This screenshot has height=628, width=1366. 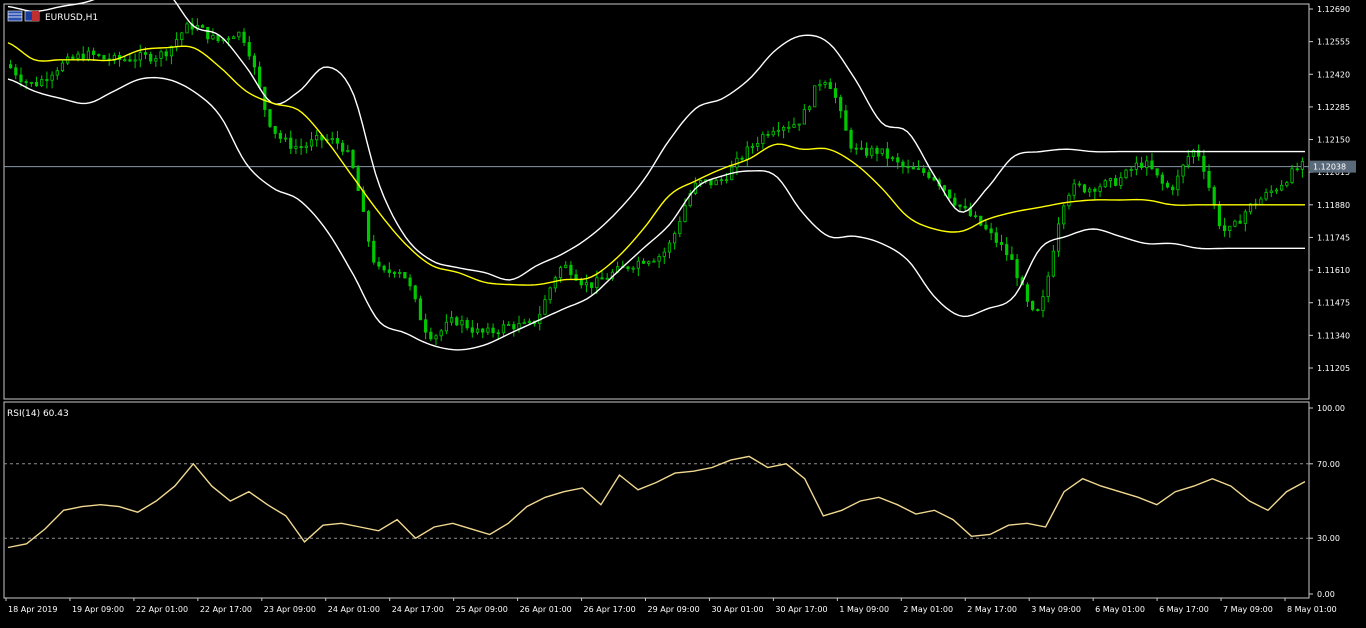 I want to click on price-tick-label: 1.12690, so click(x=1333, y=9).